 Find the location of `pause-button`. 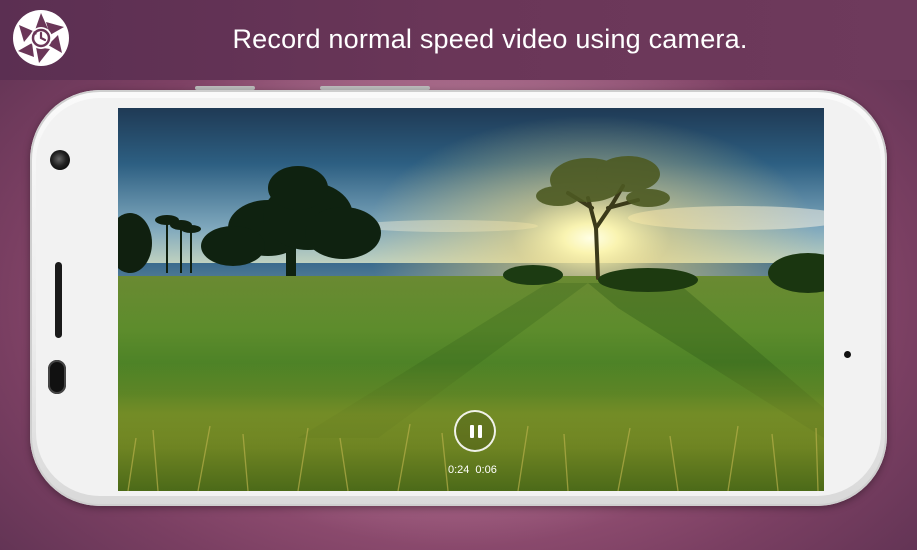

pause-button is located at coordinates (475, 431).